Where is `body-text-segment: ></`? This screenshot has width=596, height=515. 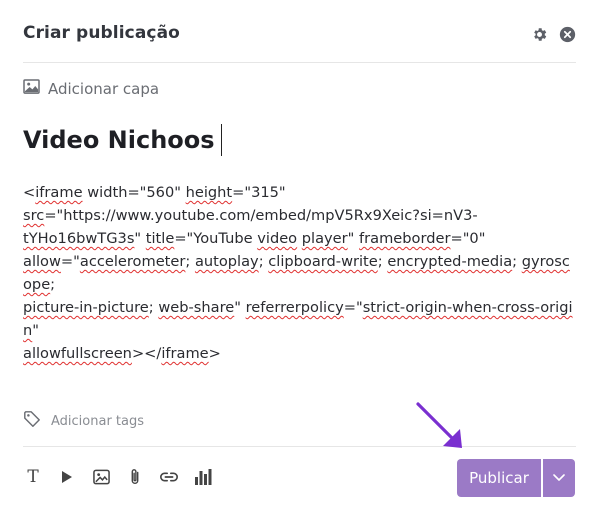 body-text-segment: ></ is located at coordinates (146, 353).